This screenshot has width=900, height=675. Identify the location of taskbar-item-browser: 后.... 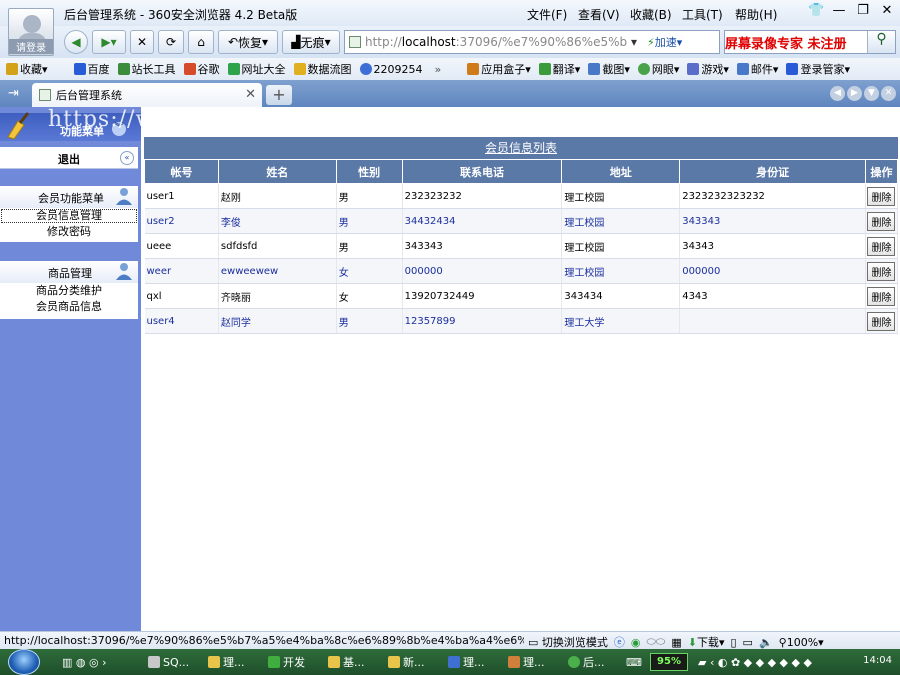
(586, 662).